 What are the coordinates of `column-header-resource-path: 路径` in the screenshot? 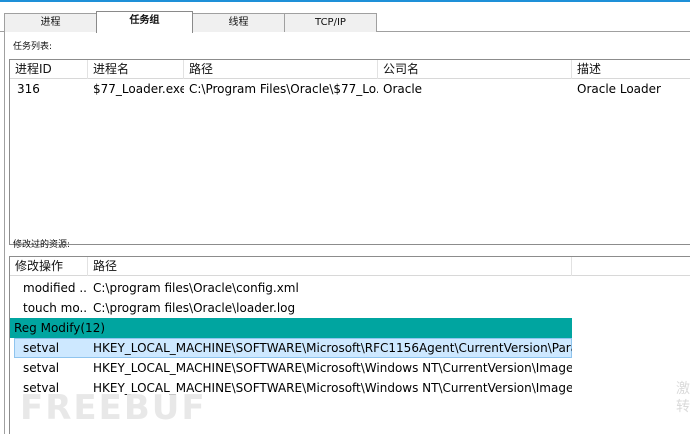 It's located at (330, 266).